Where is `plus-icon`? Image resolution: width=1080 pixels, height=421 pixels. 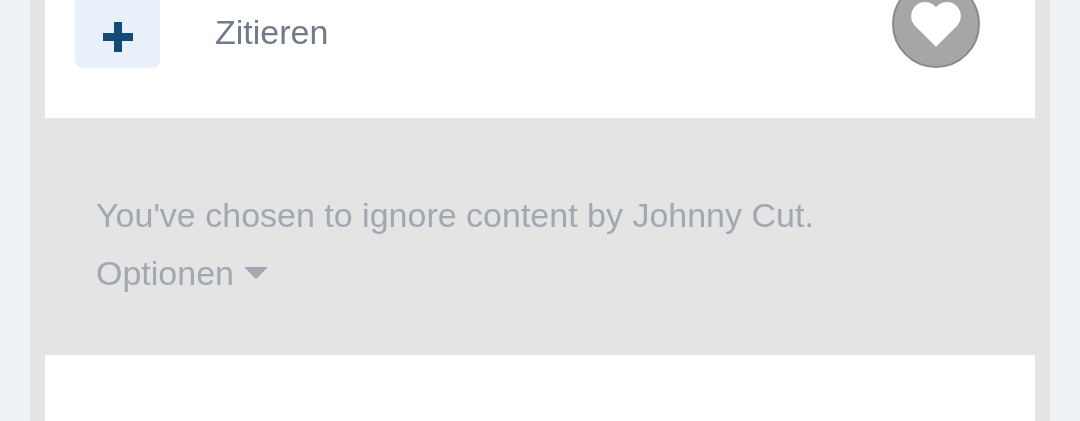
plus-icon is located at coordinates (117, 34).